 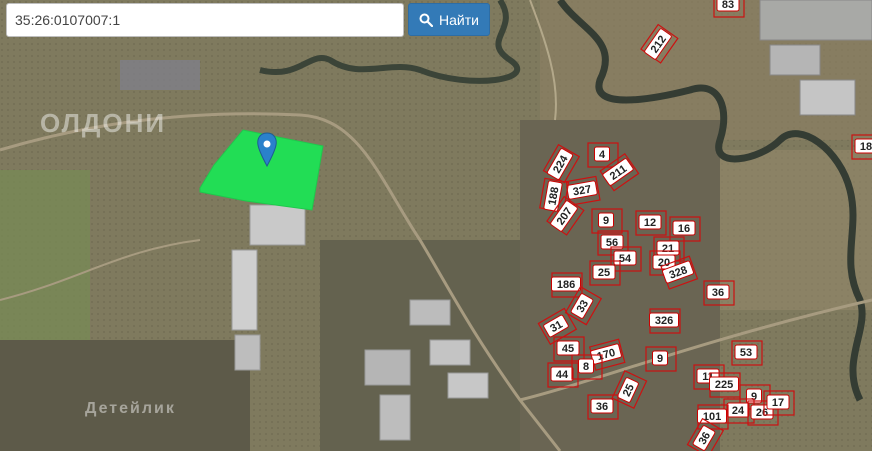 I want to click on parcel-label: 4, so click(x=602, y=155).